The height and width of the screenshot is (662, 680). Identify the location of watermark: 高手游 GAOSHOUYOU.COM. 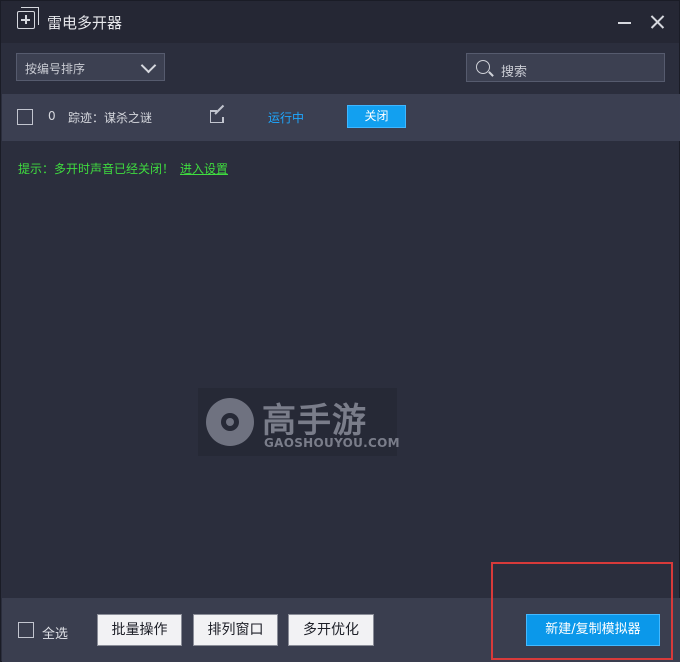
(299, 422).